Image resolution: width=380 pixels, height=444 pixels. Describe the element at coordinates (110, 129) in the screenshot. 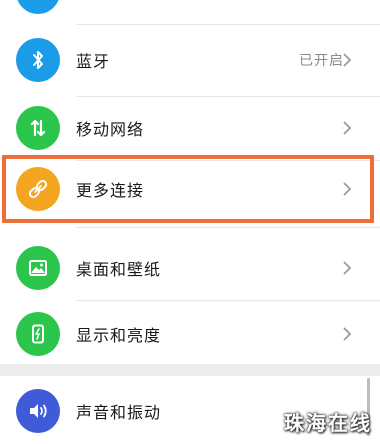

I see `mobile-network-label: 移动网络` at that location.